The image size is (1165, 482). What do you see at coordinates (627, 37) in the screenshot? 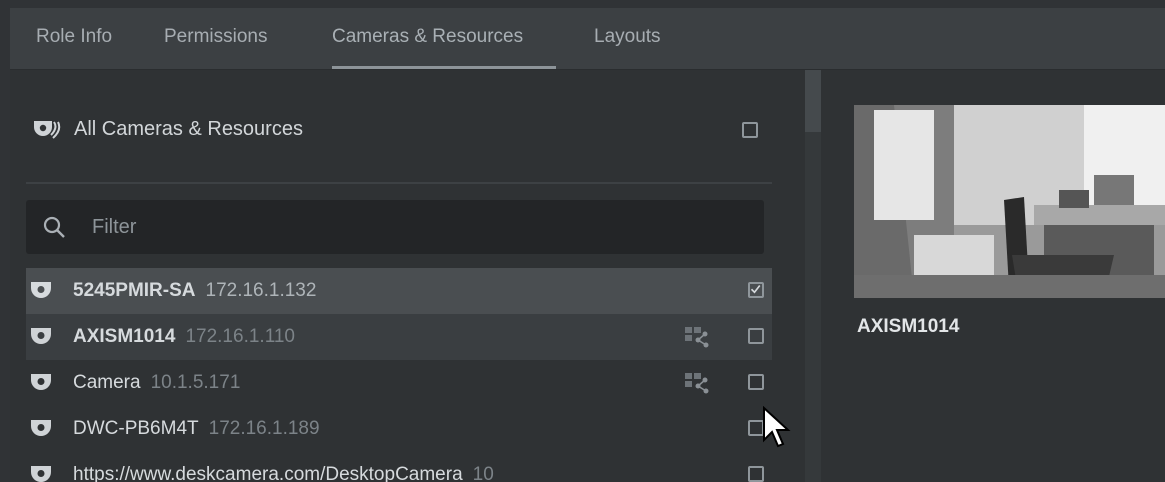
I see `tab-layouts: Layouts` at bounding box center [627, 37].